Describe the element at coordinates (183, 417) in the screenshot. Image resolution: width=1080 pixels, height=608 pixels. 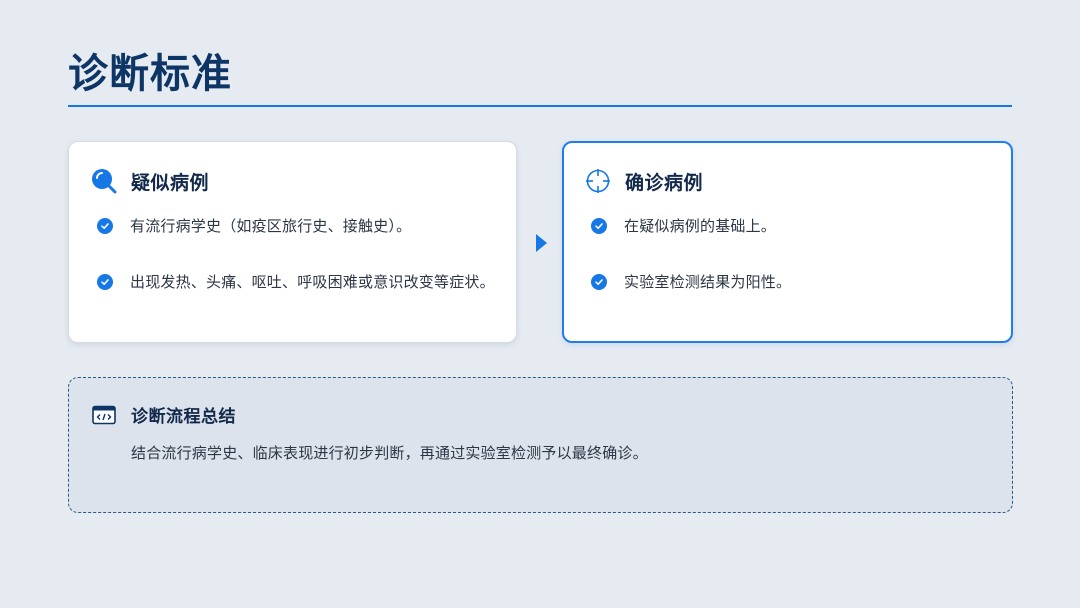
I see `summary-title: 诊断流程总结` at that location.